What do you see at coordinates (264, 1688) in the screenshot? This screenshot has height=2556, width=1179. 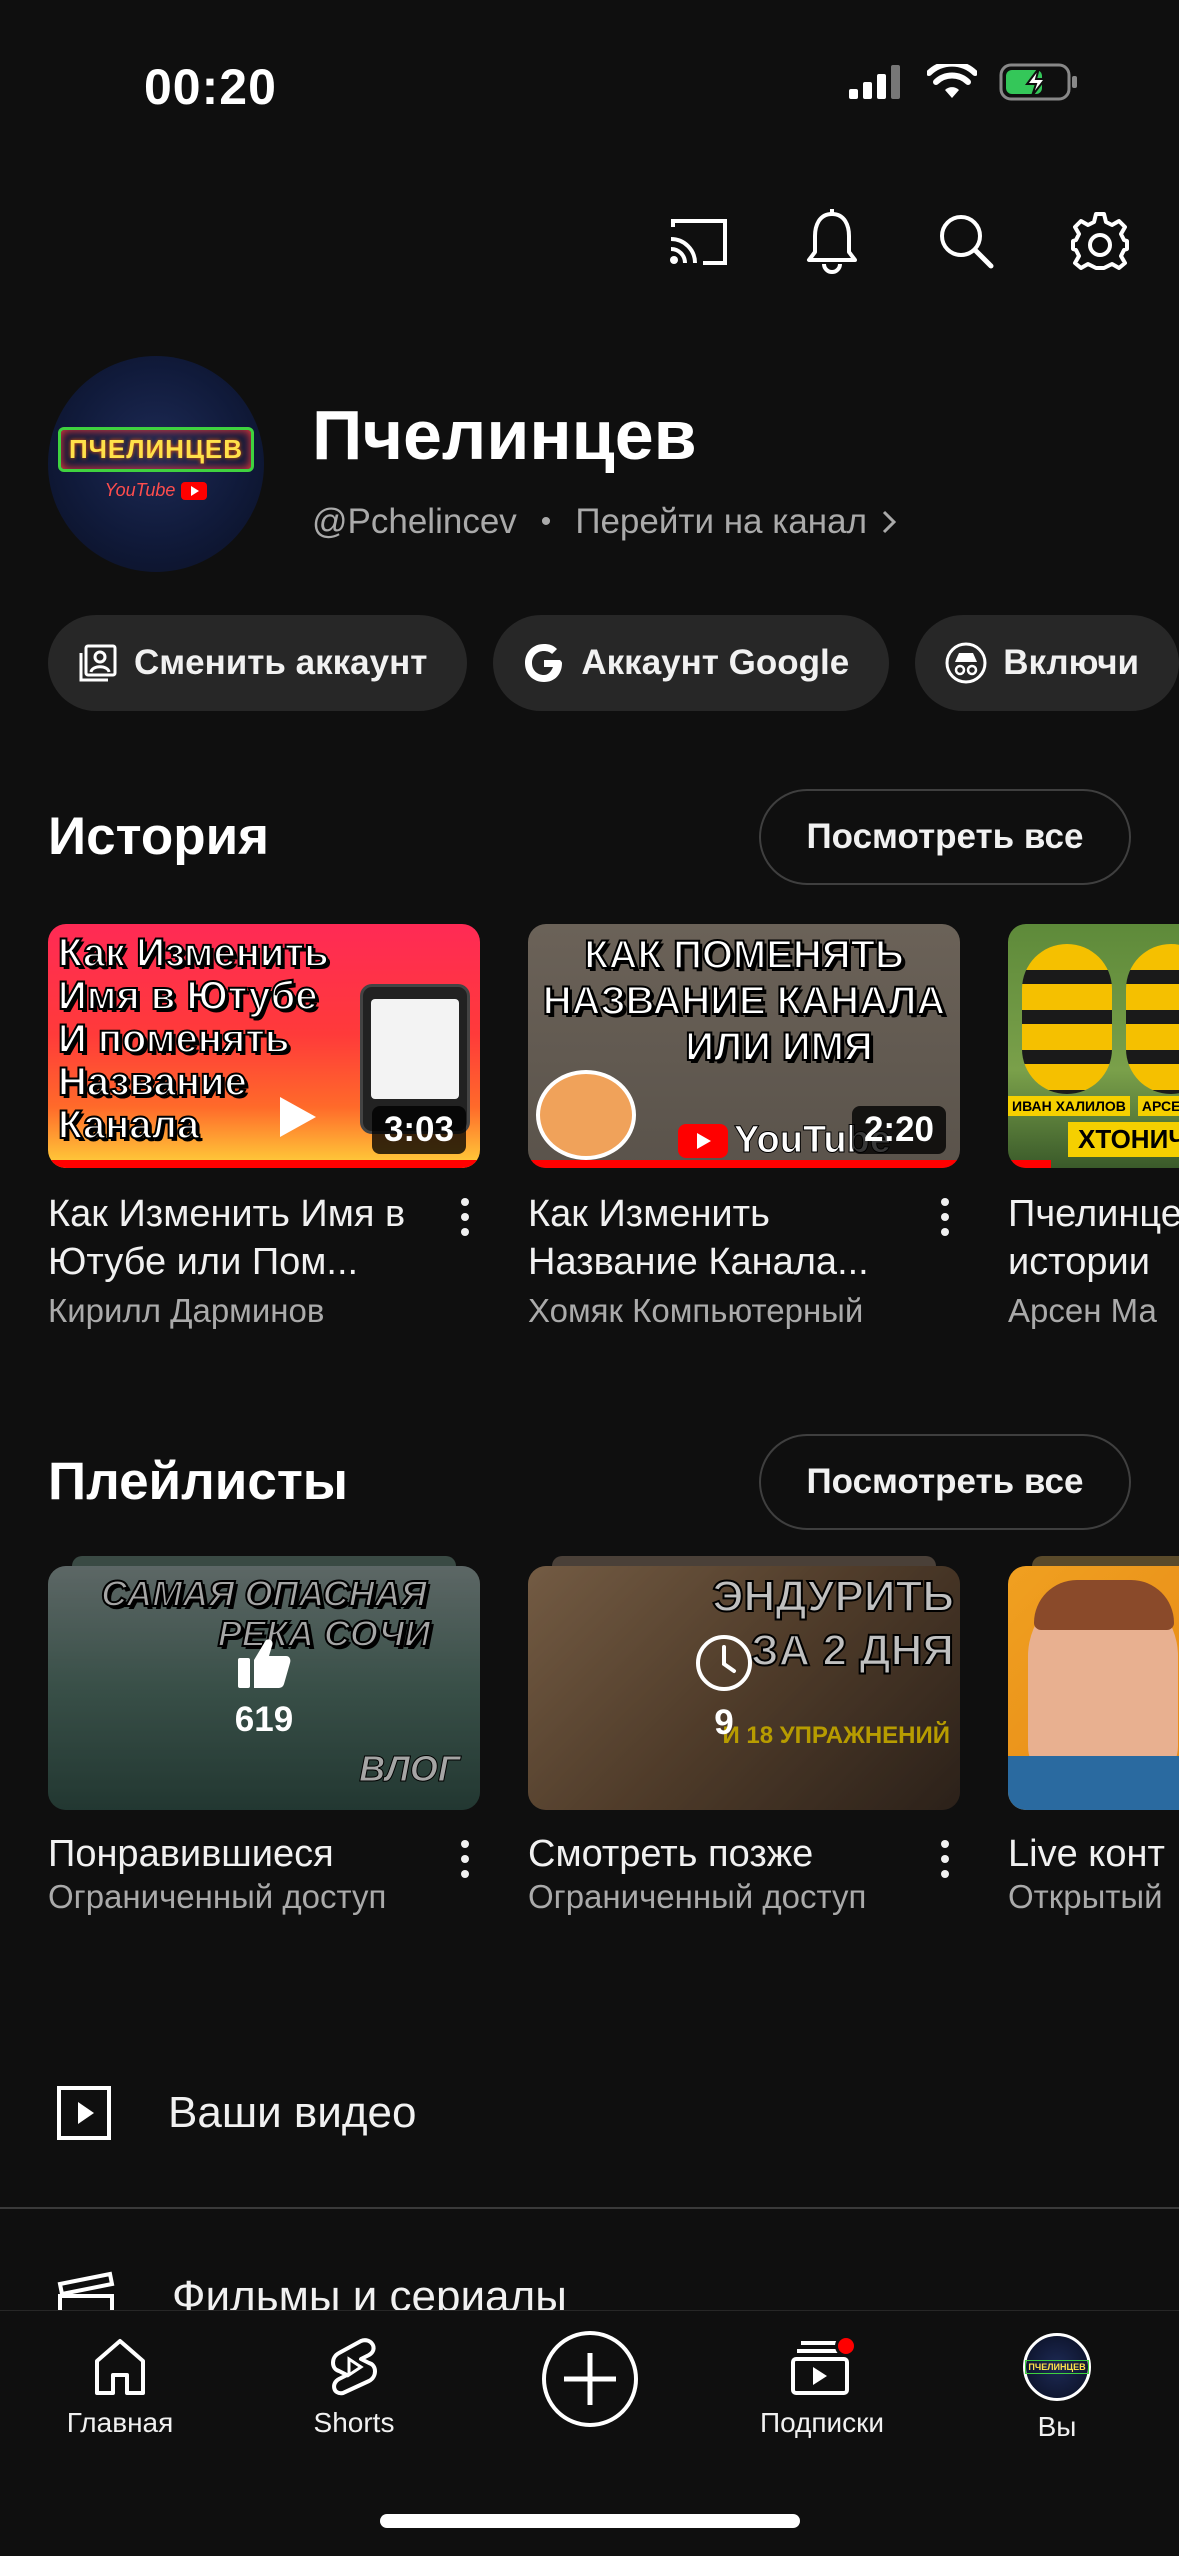 I see `playlist-thumbnail: САМАЯ ОПАСНАЯ РЕКА СОЧИ ВЛОГ 619` at bounding box center [264, 1688].